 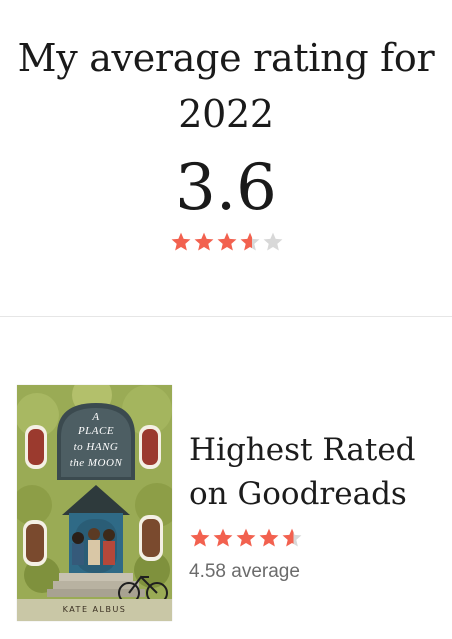 I want to click on section-divider, so click(x=226, y=316).